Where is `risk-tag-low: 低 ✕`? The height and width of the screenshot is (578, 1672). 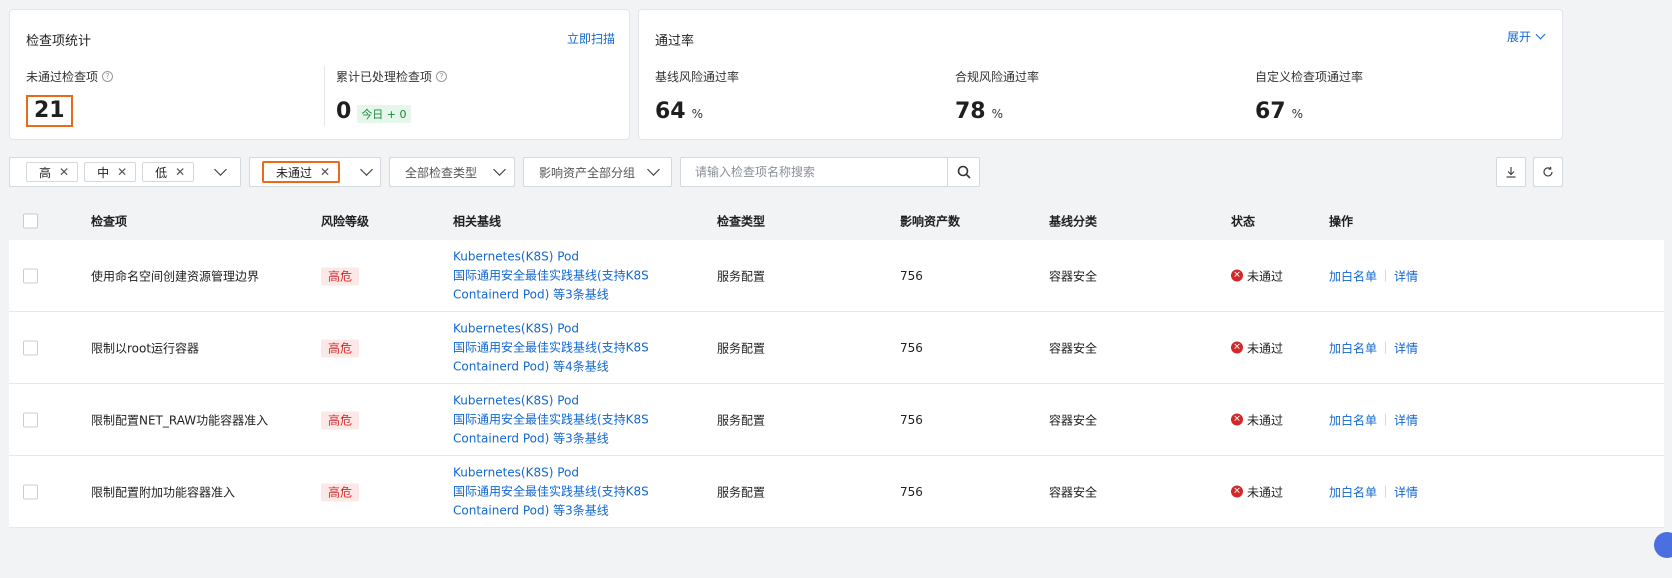 risk-tag-low: 低 ✕ is located at coordinates (168, 172).